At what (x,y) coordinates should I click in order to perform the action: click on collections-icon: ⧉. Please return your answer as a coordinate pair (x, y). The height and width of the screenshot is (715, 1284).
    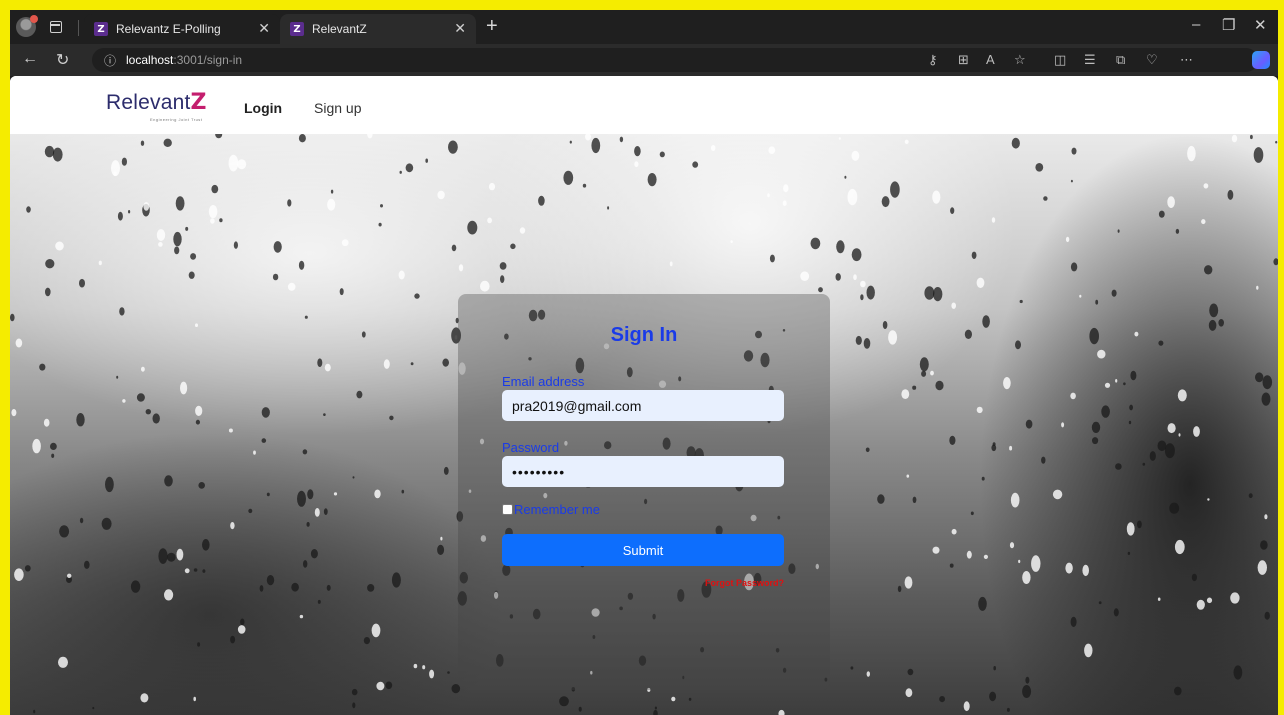
    Looking at the image, I should click on (1120, 60).